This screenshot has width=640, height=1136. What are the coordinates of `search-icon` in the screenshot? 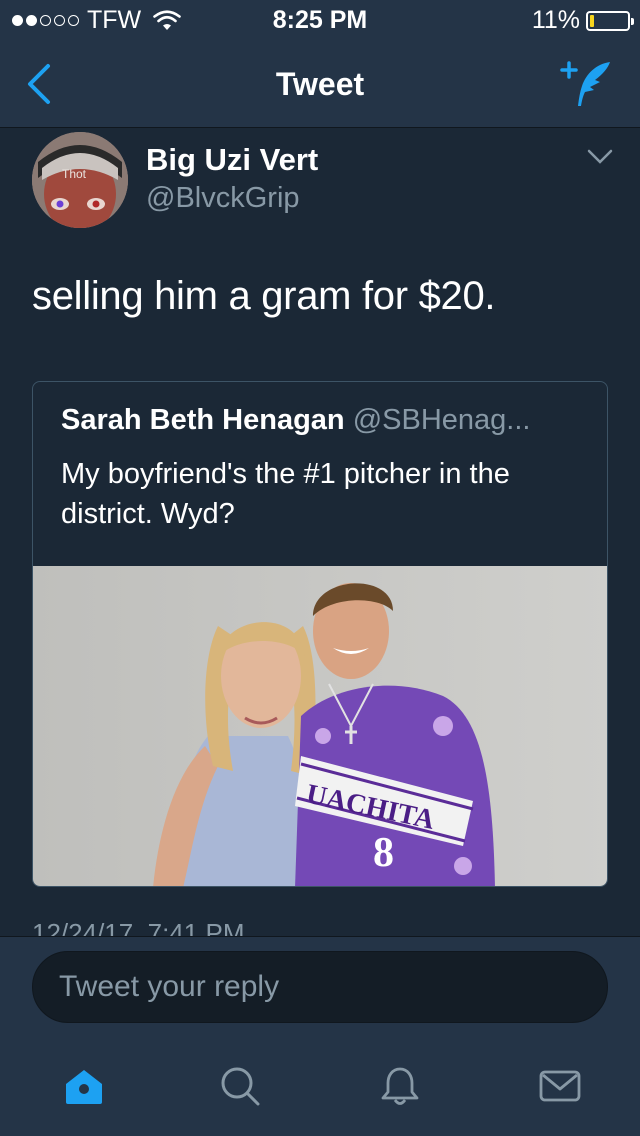 It's located at (240, 1086).